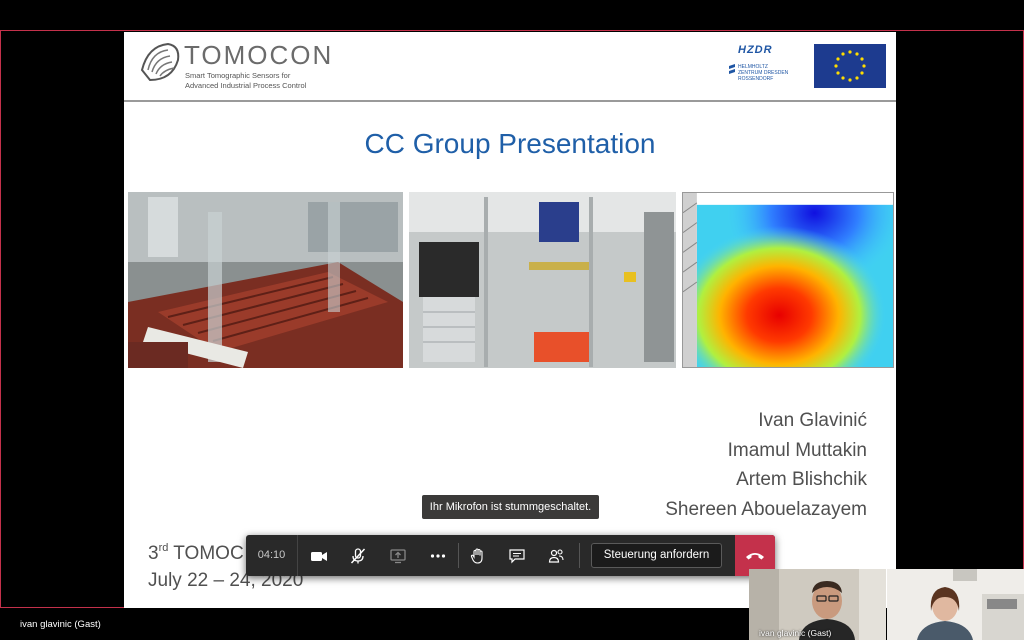 Image resolution: width=1024 pixels, height=640 pixels. What do you see at coordinates (797, 450) in the screenshot?
I see `author-name: Imamul Muttakin` at bounding box center [797, 450].